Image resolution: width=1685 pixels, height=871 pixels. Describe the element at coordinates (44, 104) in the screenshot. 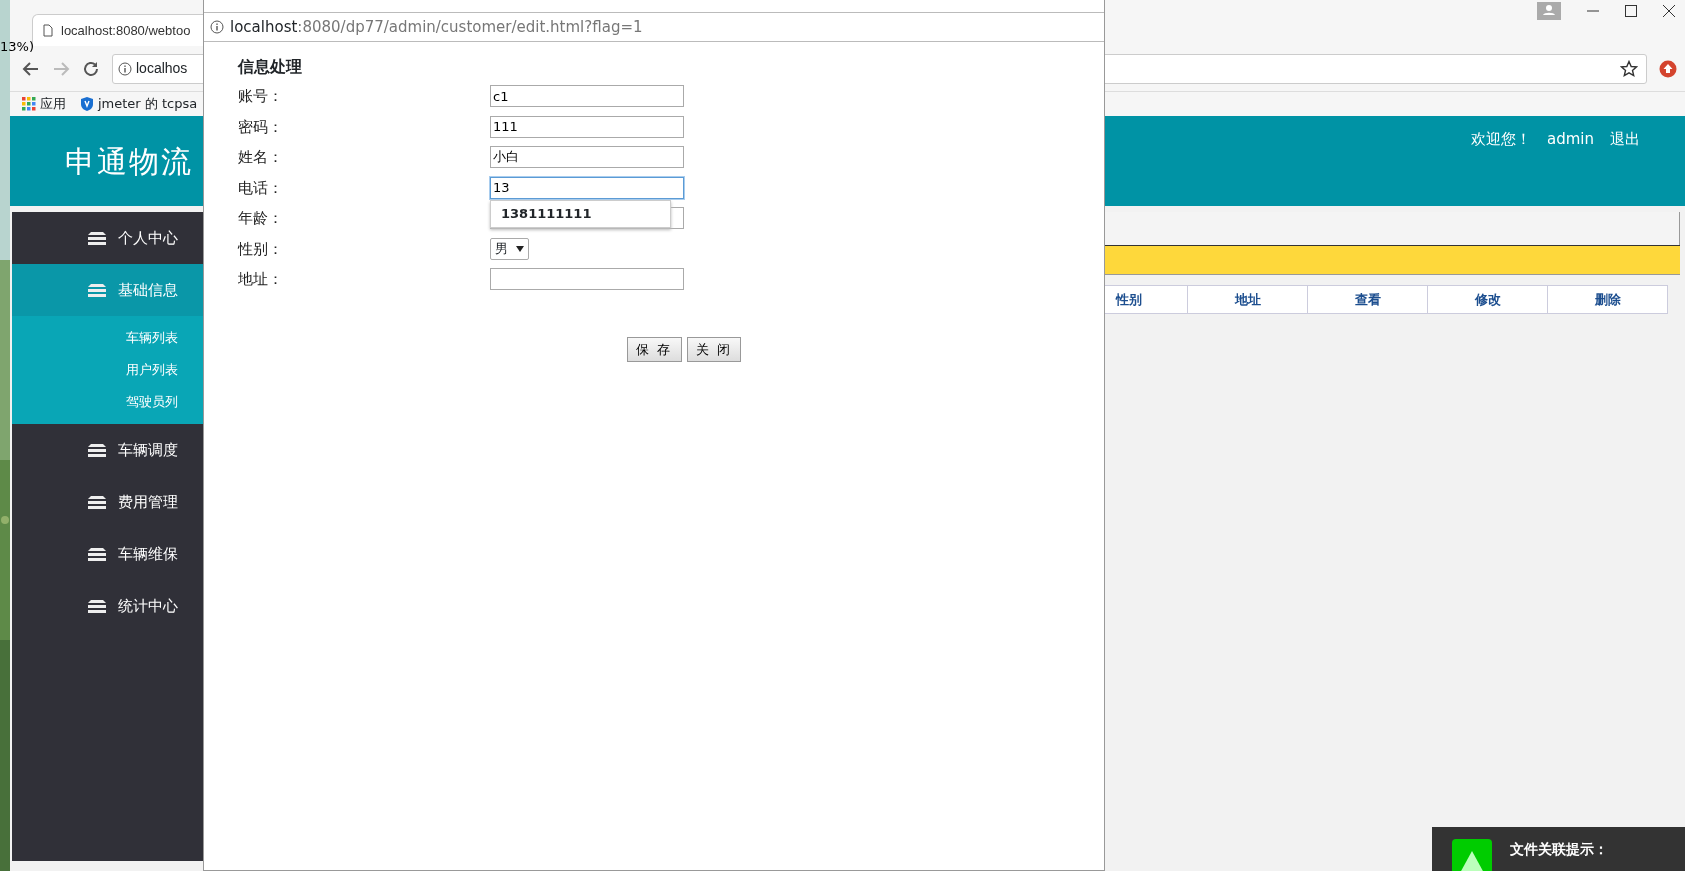

I see `bookmark: 应用` at that location.